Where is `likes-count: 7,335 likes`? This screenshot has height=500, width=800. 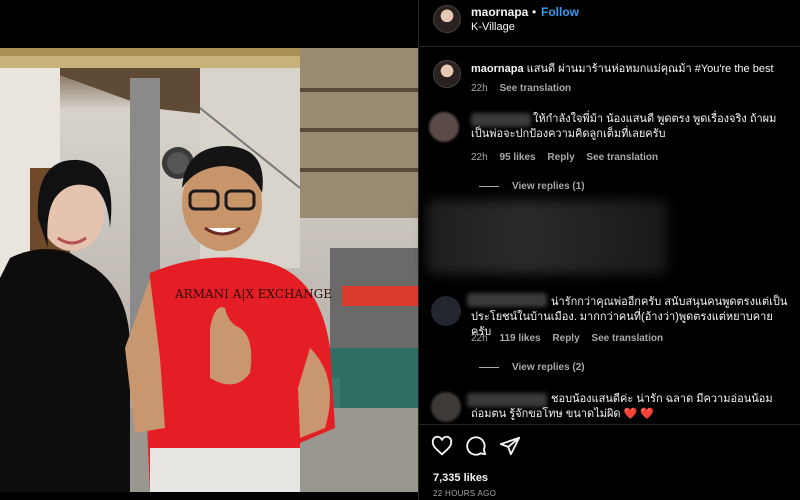
likes-count: 7,335 likes is located at coordinates (460, 478).